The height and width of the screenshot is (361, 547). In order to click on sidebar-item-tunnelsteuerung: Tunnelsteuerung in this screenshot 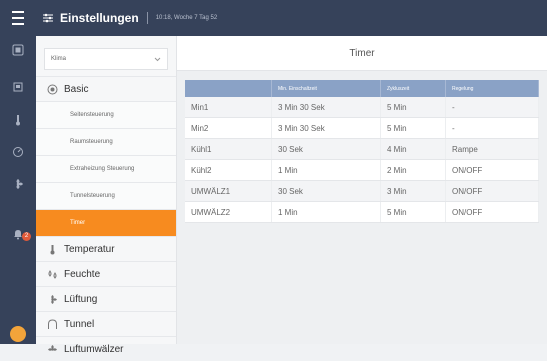, I will do `click(106, 195)`.